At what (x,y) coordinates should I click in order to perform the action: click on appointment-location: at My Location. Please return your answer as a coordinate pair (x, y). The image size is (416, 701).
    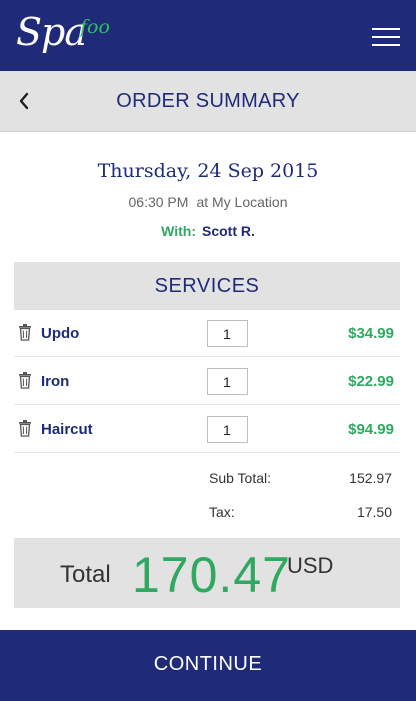
    Looking at the image, I should click on (242, 202).